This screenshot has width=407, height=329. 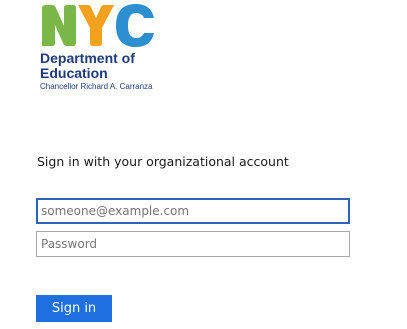 What do you see at coordinates (74, 73) in the screenshot?
I see `logo-education-text: Education` at bounding box center [74, 73].